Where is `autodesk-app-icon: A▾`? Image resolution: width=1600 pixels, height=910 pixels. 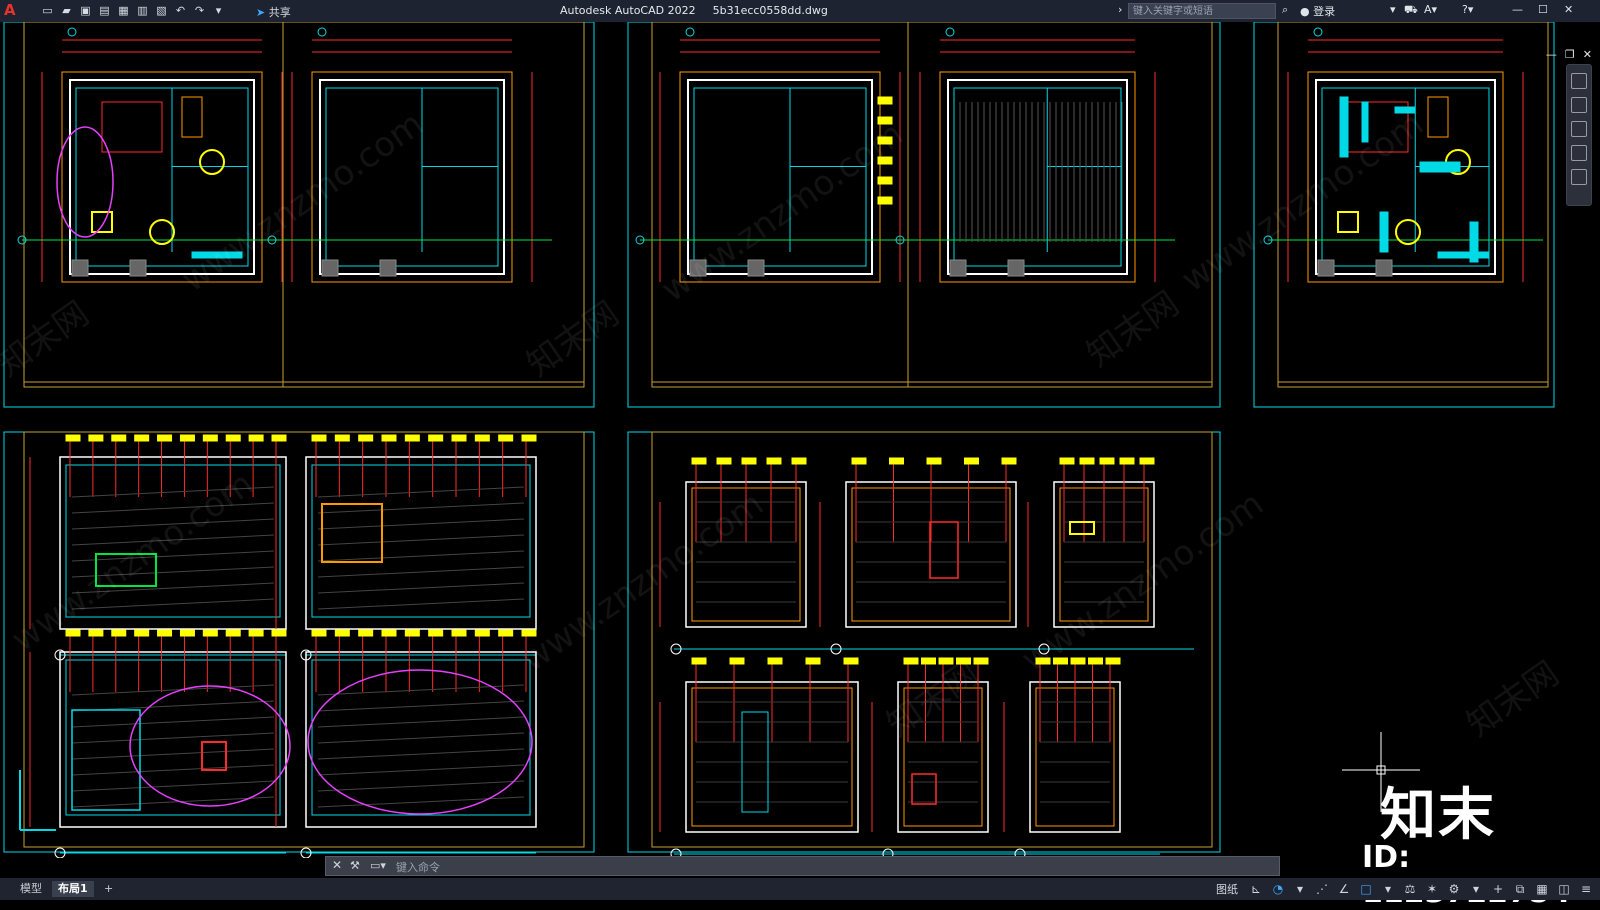
autodesk-app-icon: A▾ is located at coordinates (1430, 9).